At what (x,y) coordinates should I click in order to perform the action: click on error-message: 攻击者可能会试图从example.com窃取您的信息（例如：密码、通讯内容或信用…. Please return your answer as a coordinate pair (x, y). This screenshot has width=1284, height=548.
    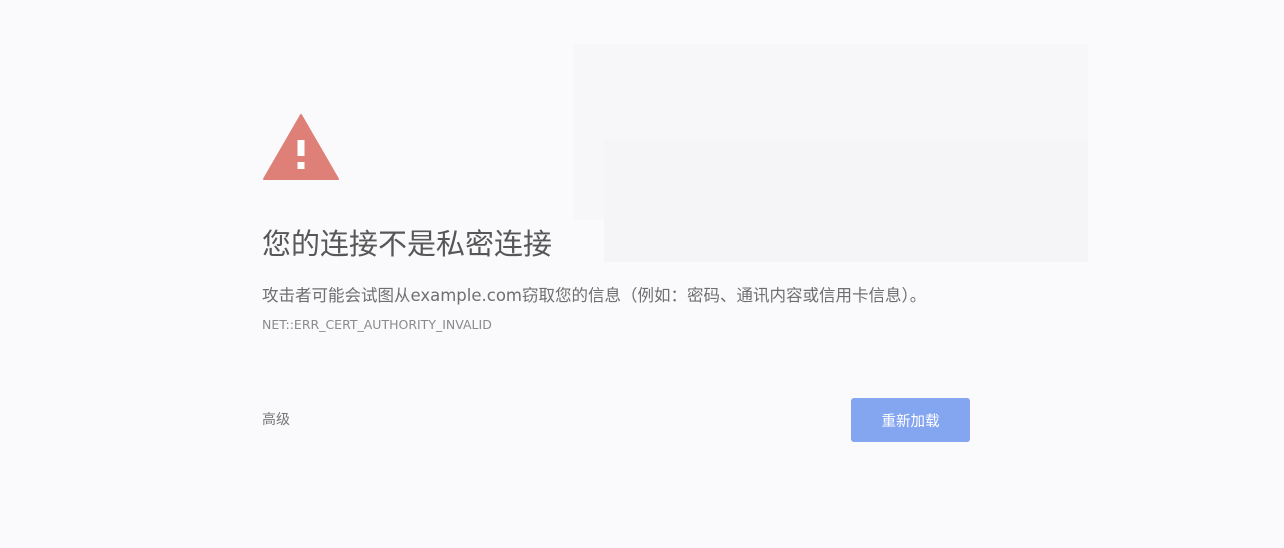
    Looking at the image, I should click on (594, 295).